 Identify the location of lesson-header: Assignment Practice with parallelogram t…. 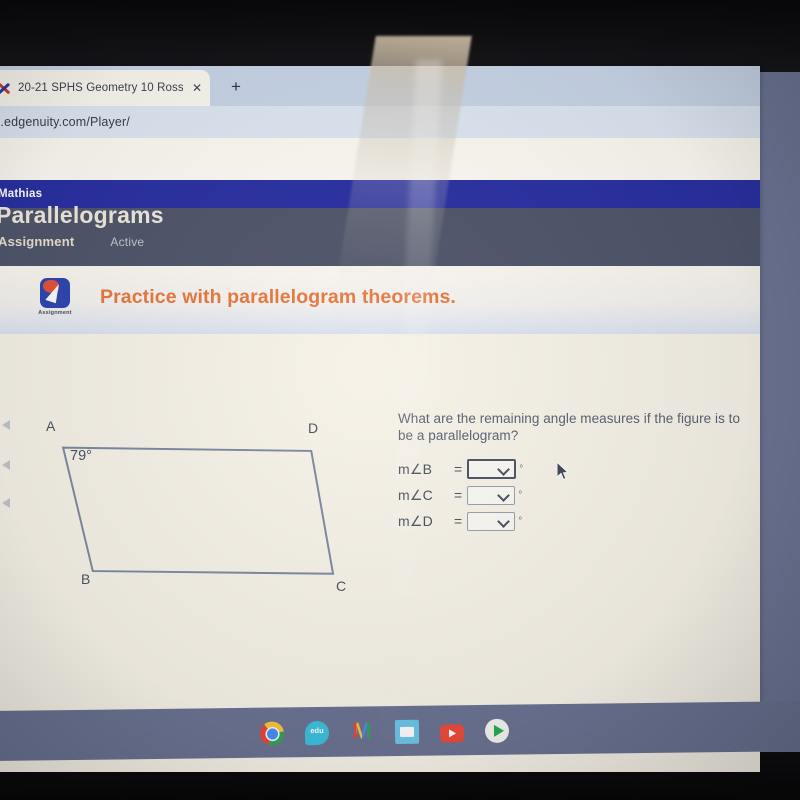
(380, 300).